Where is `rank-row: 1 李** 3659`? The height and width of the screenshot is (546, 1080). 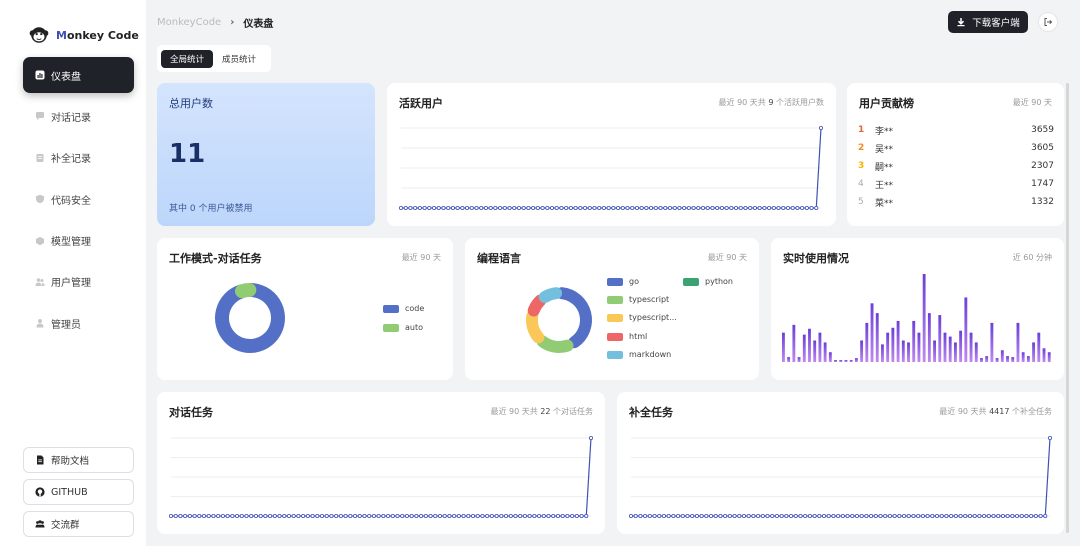
rank-row: 1 李** 3659 is located at coordinates (956, 130).